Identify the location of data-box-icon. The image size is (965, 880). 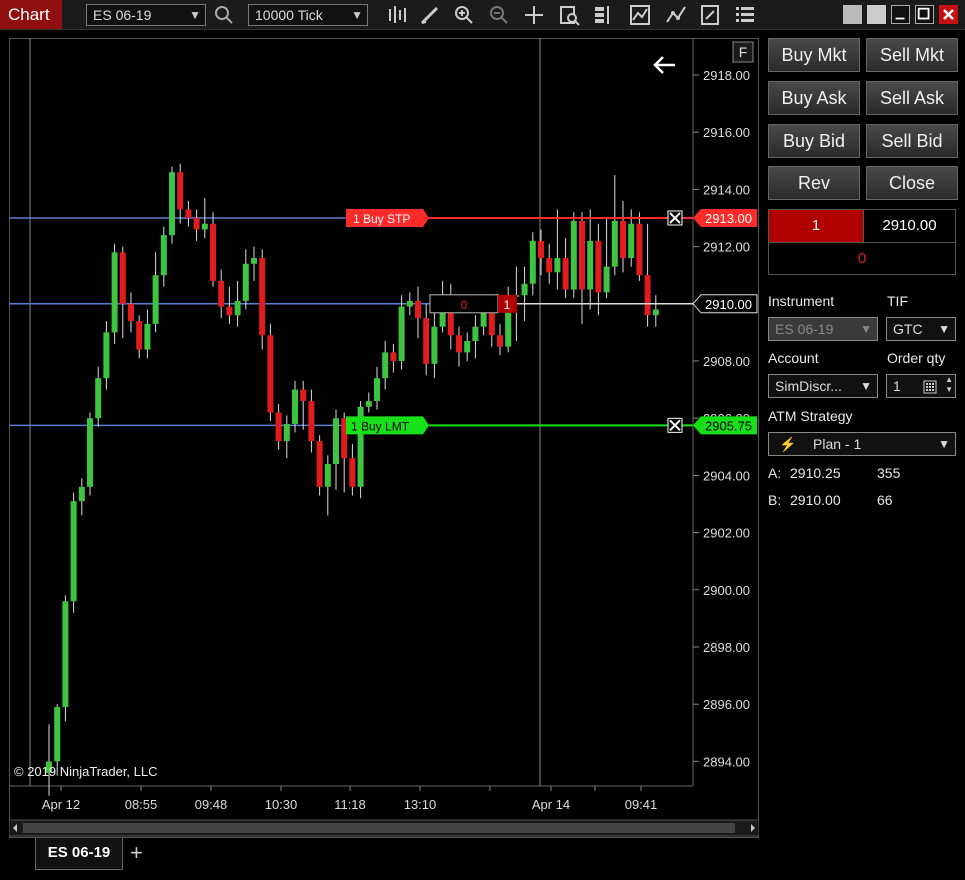
(569, 15).